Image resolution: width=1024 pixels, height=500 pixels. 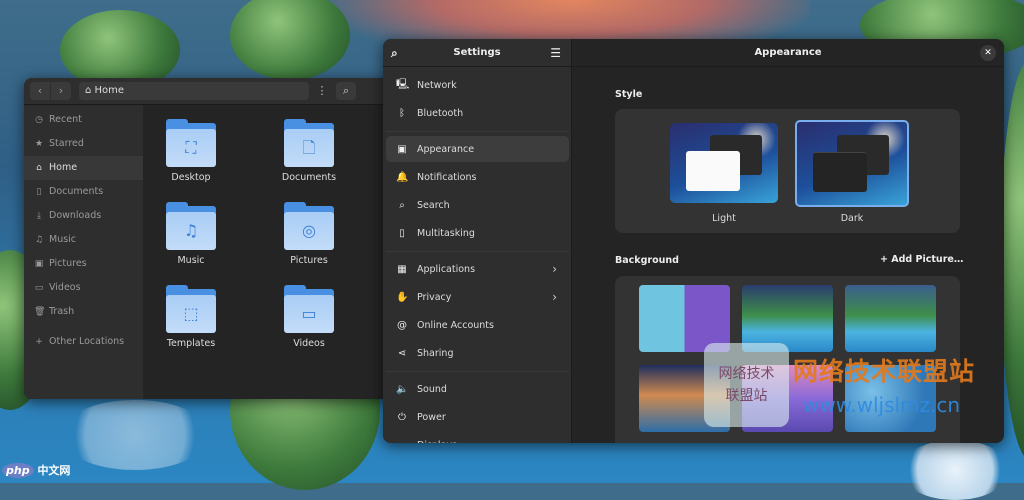 I want to click on settings-item-privacy: ✋ Privacy ›, so click(x=477, y=297).